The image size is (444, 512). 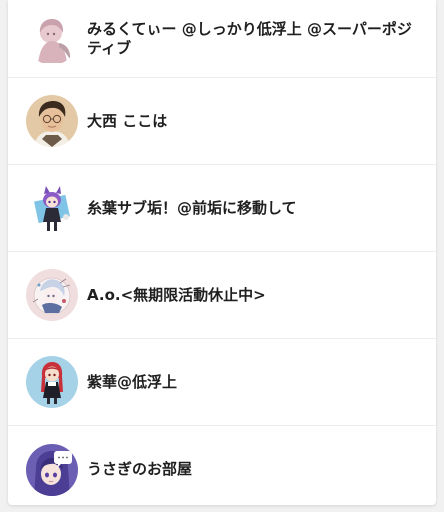 I want to click on user-name: 糸葉サブ垢！@前垢に移動して, so click(x=192, y=207).